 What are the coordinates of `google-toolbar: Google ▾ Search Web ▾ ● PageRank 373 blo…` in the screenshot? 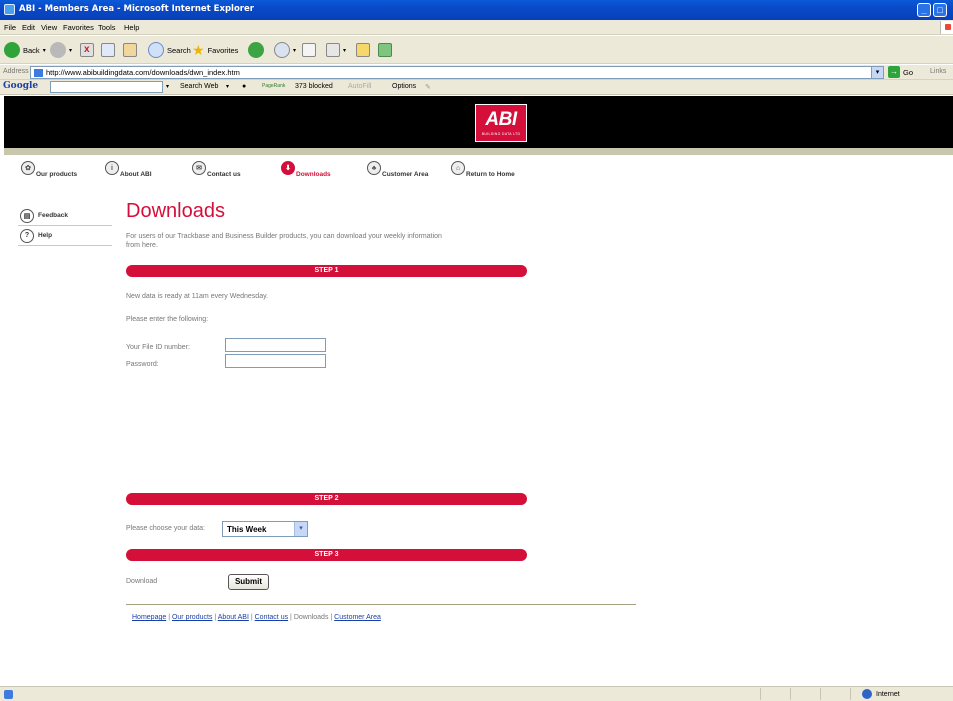 It's located at (476, 87).